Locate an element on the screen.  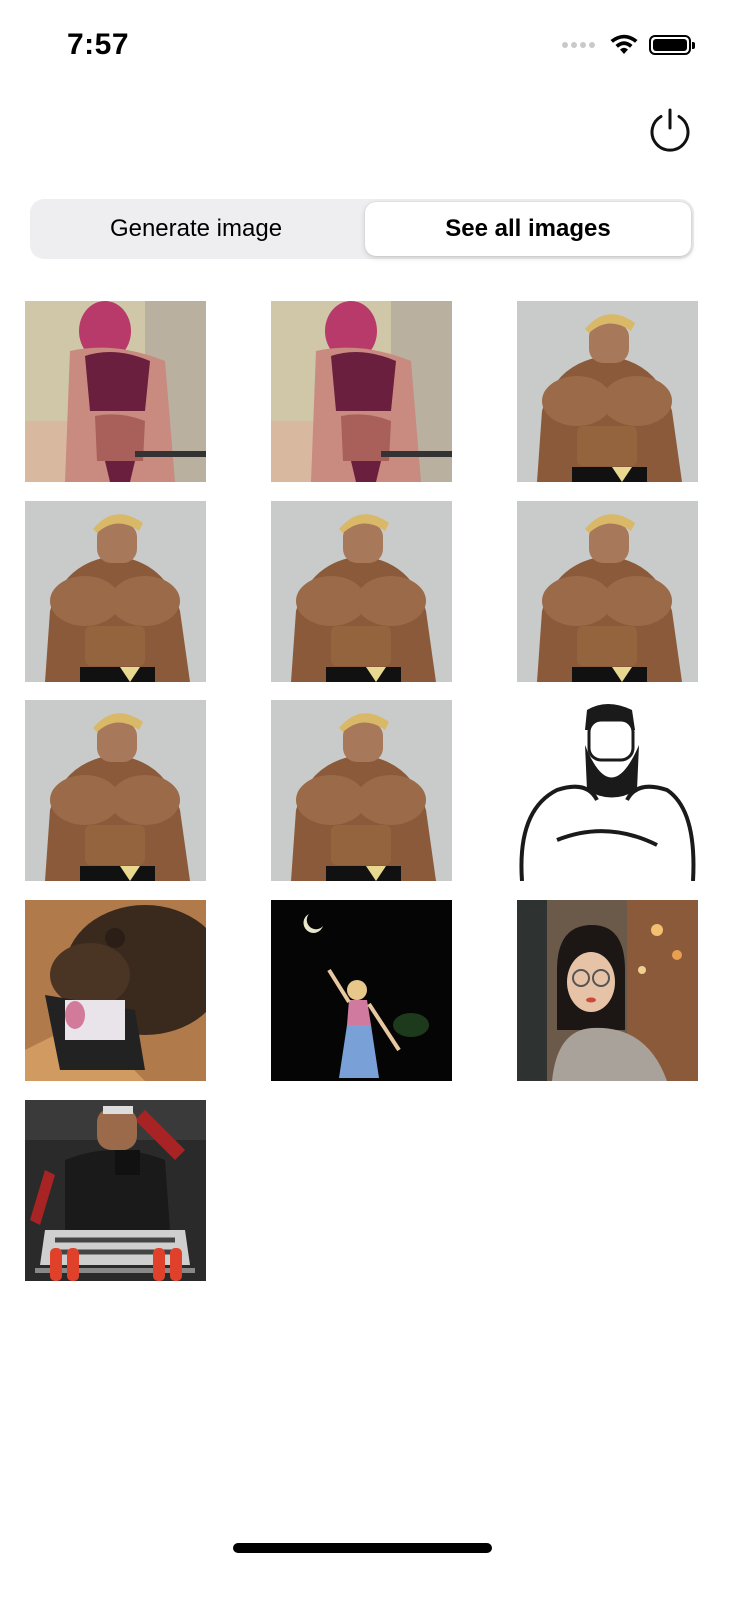
doll-night-moon-image is located at coordinates (361, 990).